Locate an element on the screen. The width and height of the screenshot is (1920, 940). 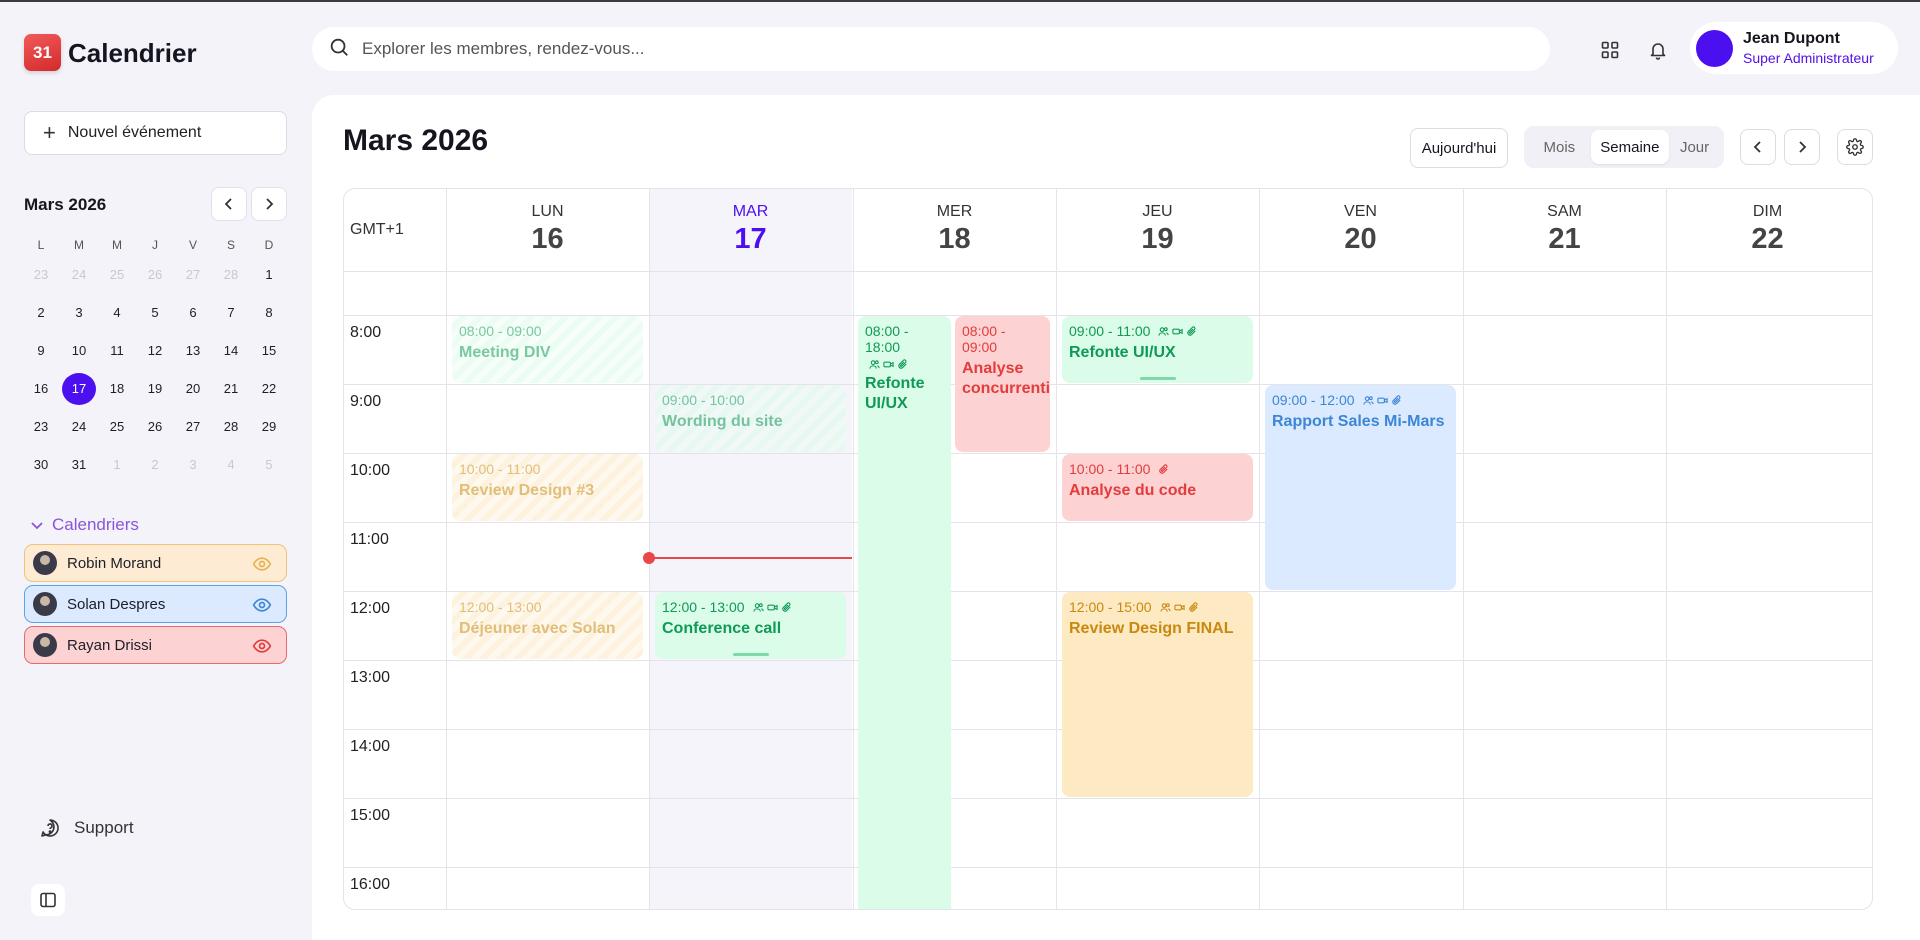
mini-calendar-day: 31 is located at coordinates (79, 465).